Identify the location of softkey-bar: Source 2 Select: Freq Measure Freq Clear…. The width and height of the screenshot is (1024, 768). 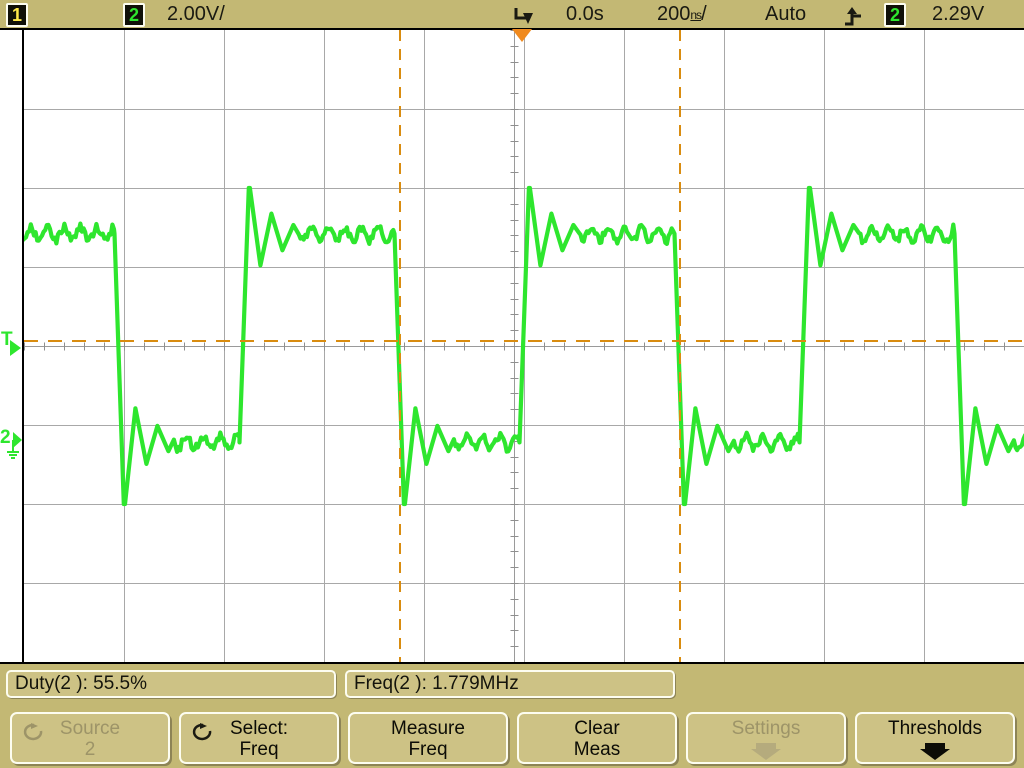
(512, 737).